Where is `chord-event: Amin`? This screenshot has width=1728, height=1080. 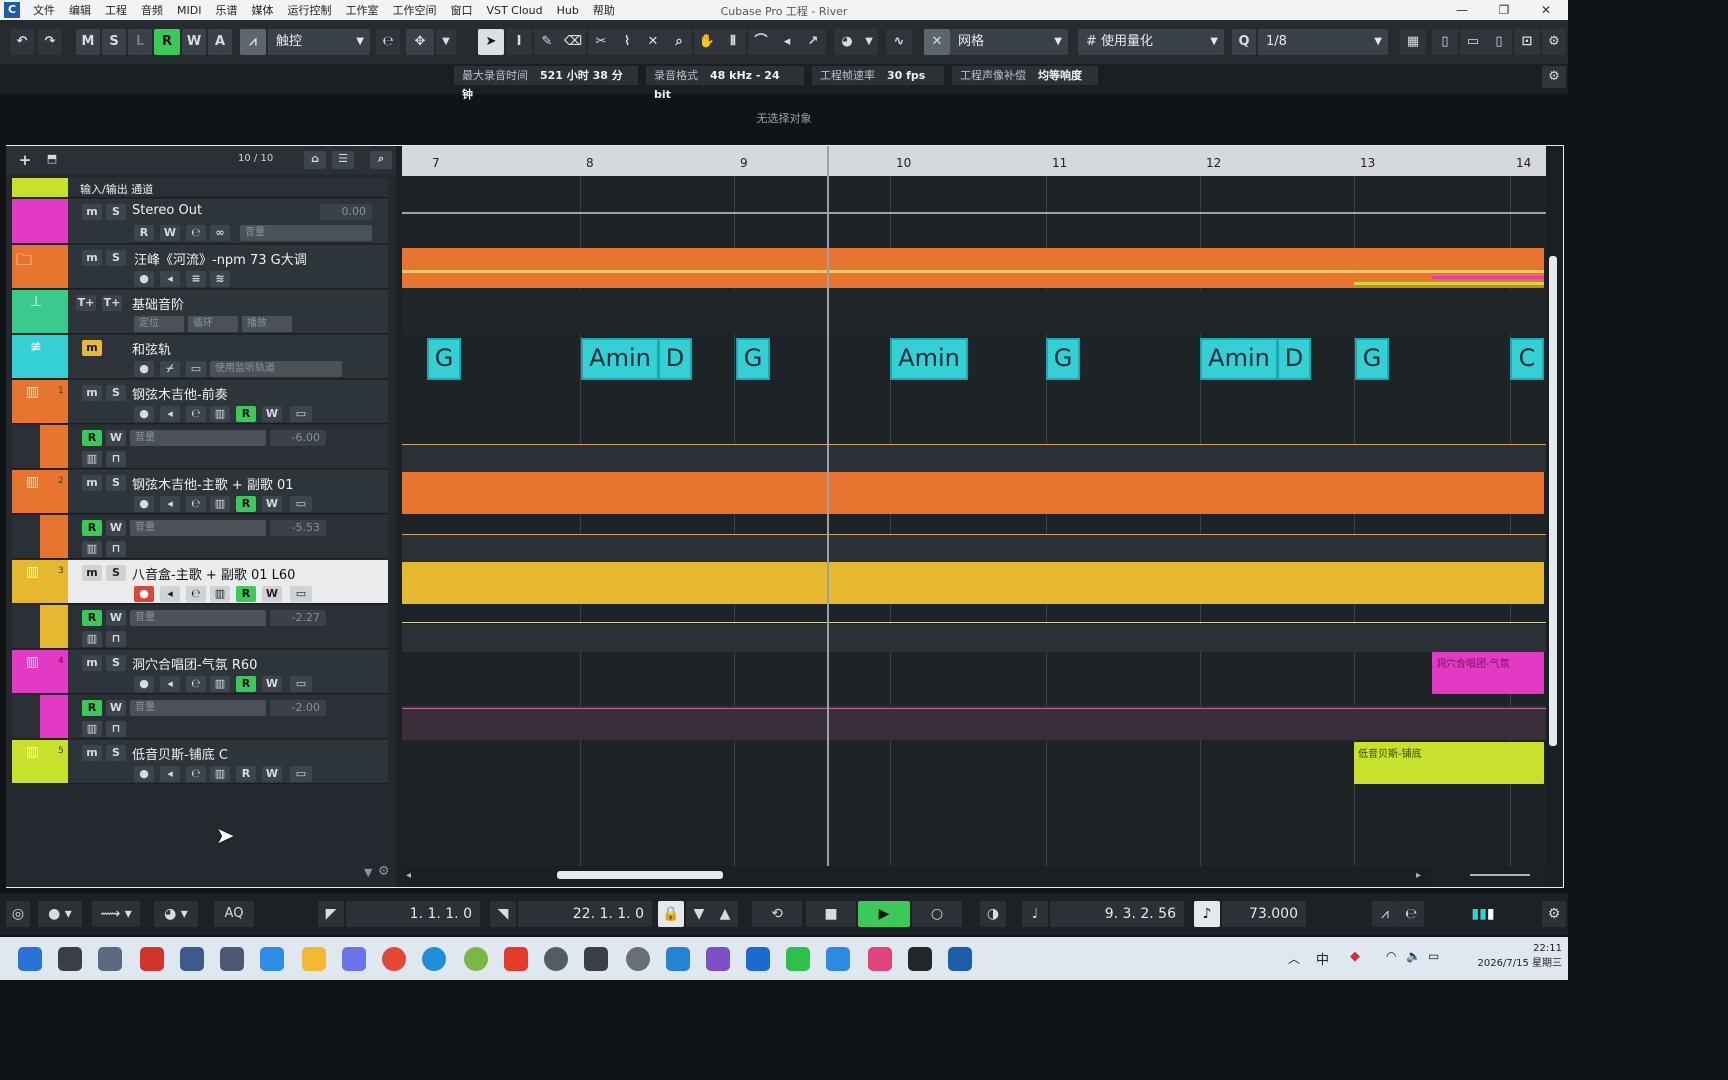
chord-event: Amin is located at coordinates (620, 359).